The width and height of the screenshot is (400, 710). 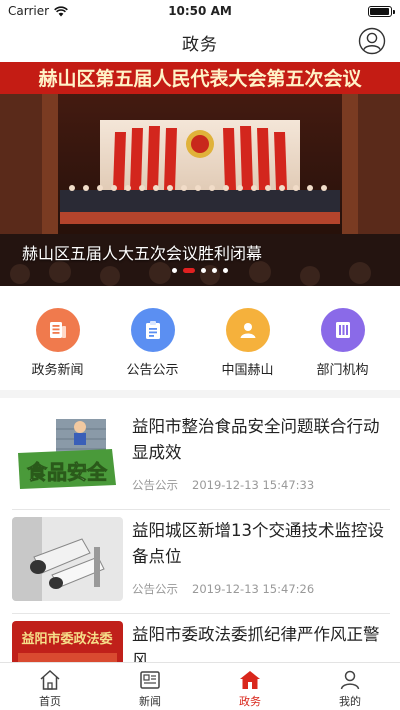 I want to click on news-meta: 公告公示 2019-12-13 15:47:33, so click(x=223, y=485).